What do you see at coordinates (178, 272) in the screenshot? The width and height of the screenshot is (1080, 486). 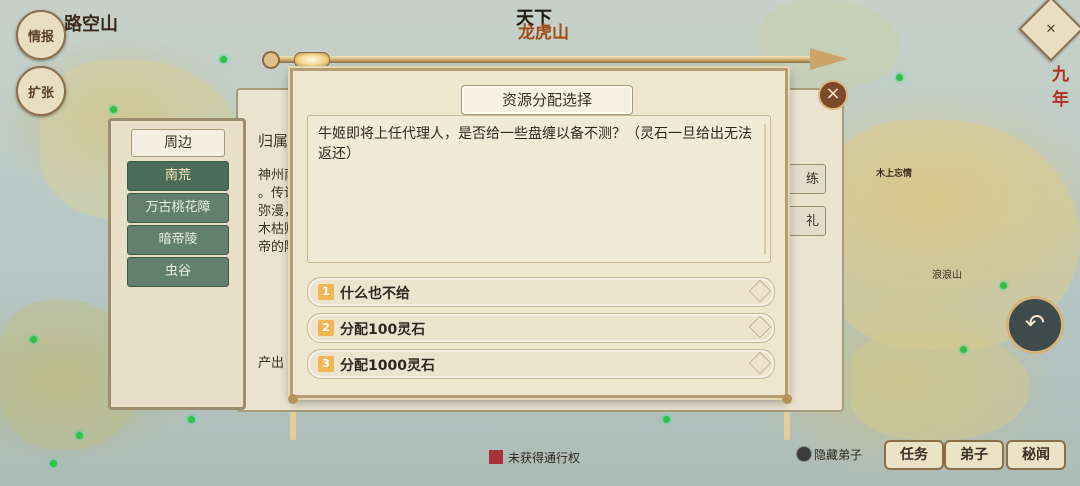 I see `nearby-item-chonggu: 虫谷` at bounding box center [178, 272].